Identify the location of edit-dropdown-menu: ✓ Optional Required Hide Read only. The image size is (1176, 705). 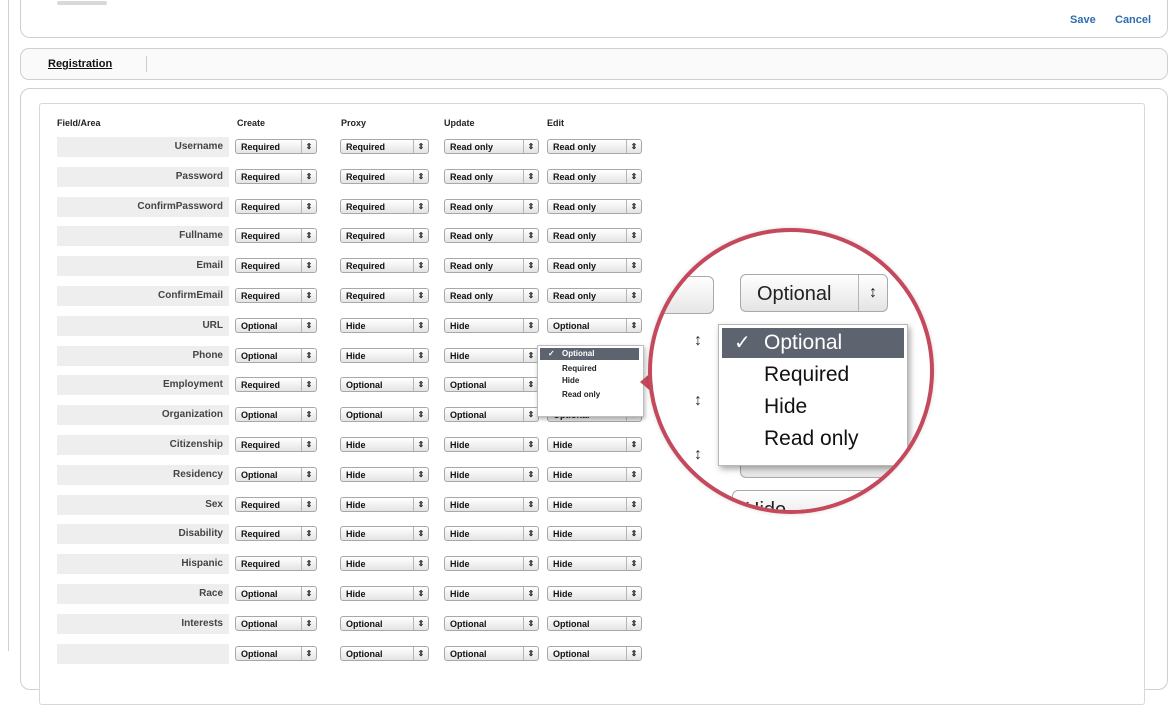
(590, 381).